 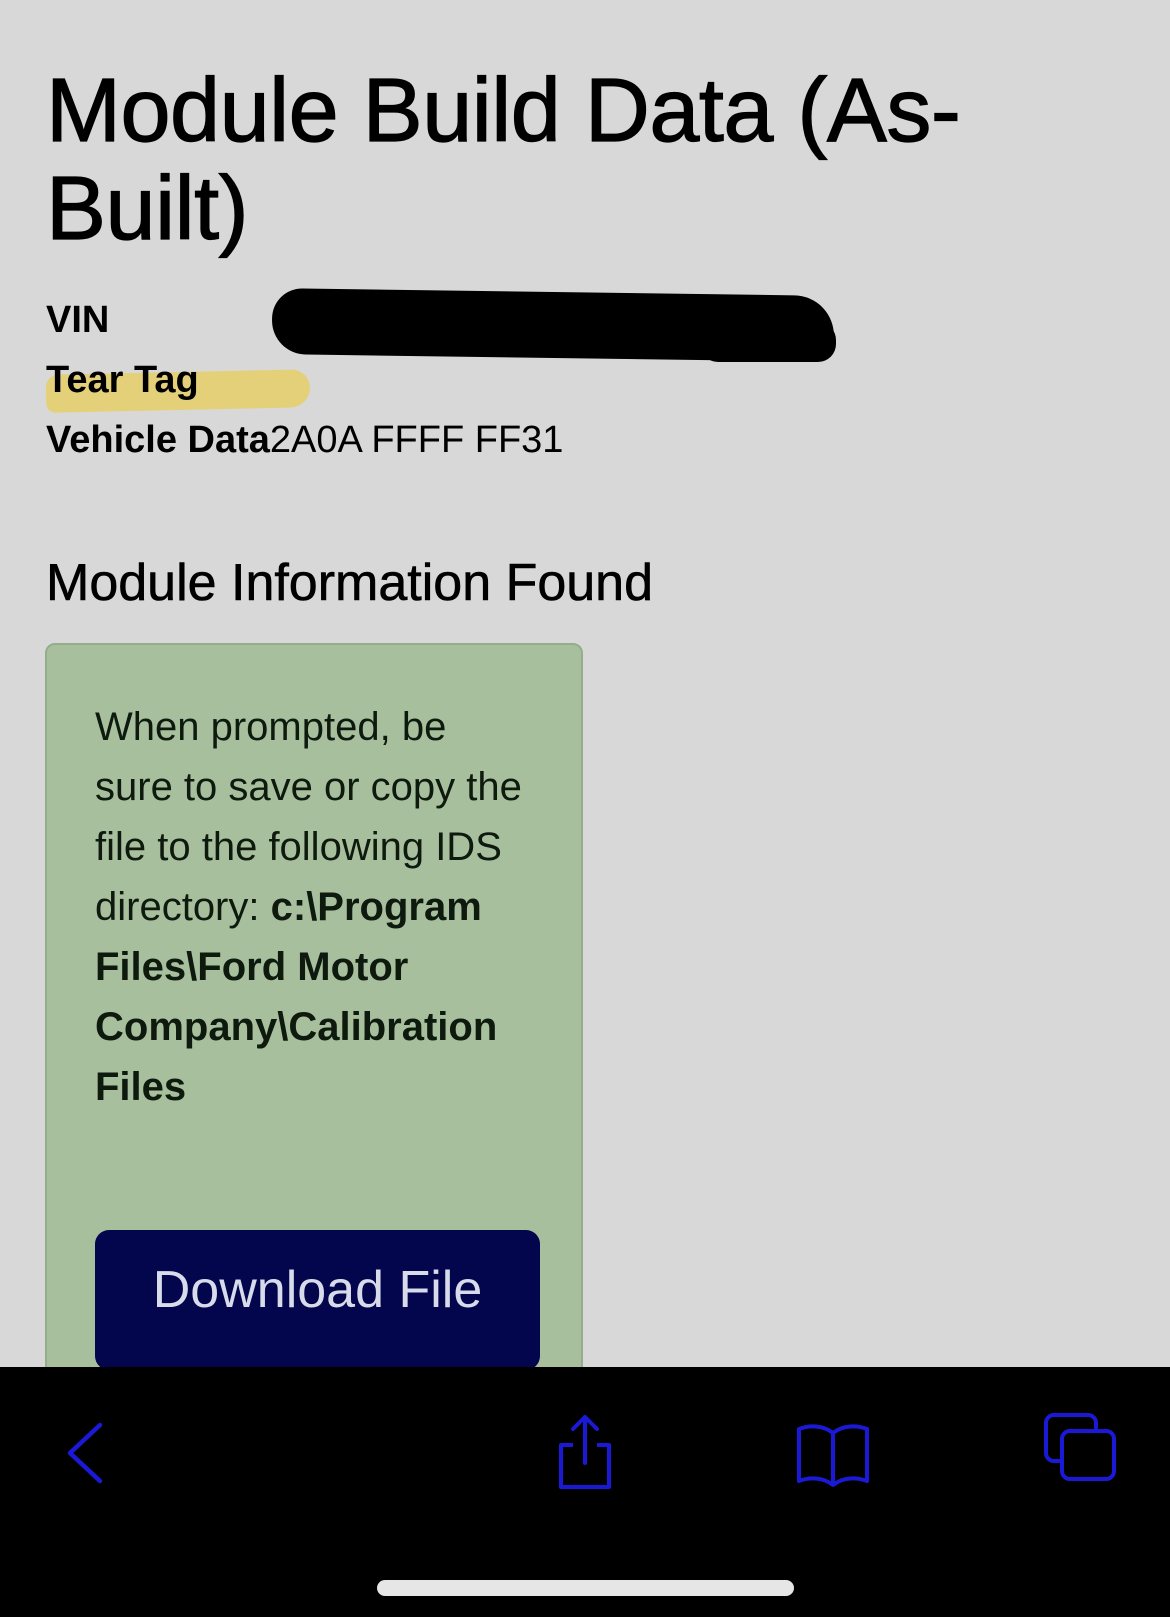 What do you see at coordinates (1082, 1451) in the screenshot?
I see `tabs-icon` at bounding box center [1082, 1451].